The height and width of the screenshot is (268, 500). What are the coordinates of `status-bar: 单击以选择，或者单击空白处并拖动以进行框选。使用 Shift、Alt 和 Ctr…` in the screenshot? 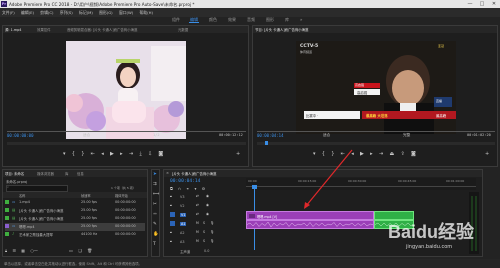 It's located at (250, 263).